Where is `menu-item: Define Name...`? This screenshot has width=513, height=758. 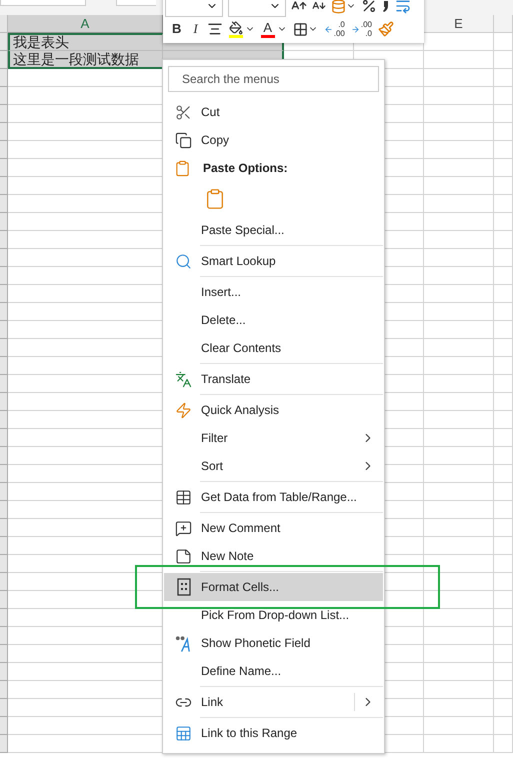
menu-item: Define Name... is located at coordinates (273, 671).